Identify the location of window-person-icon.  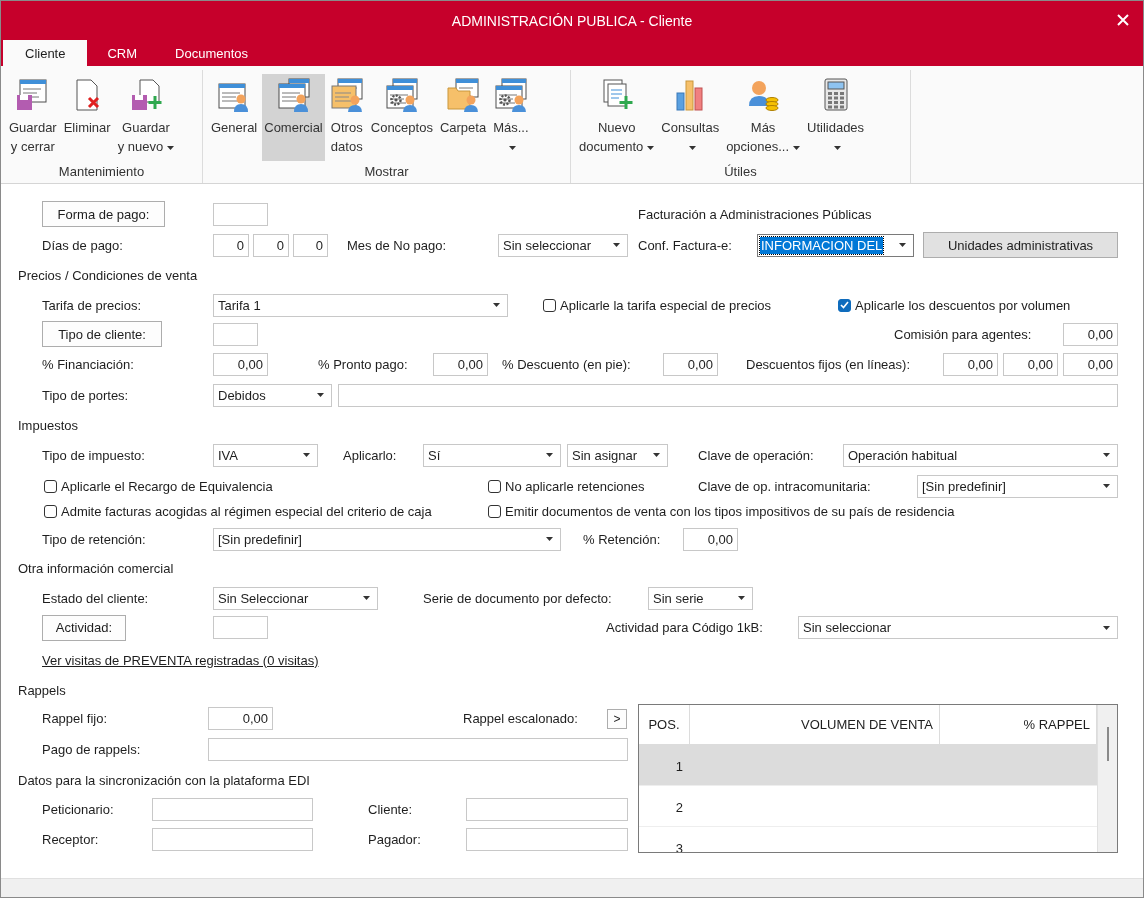
(346, 95).